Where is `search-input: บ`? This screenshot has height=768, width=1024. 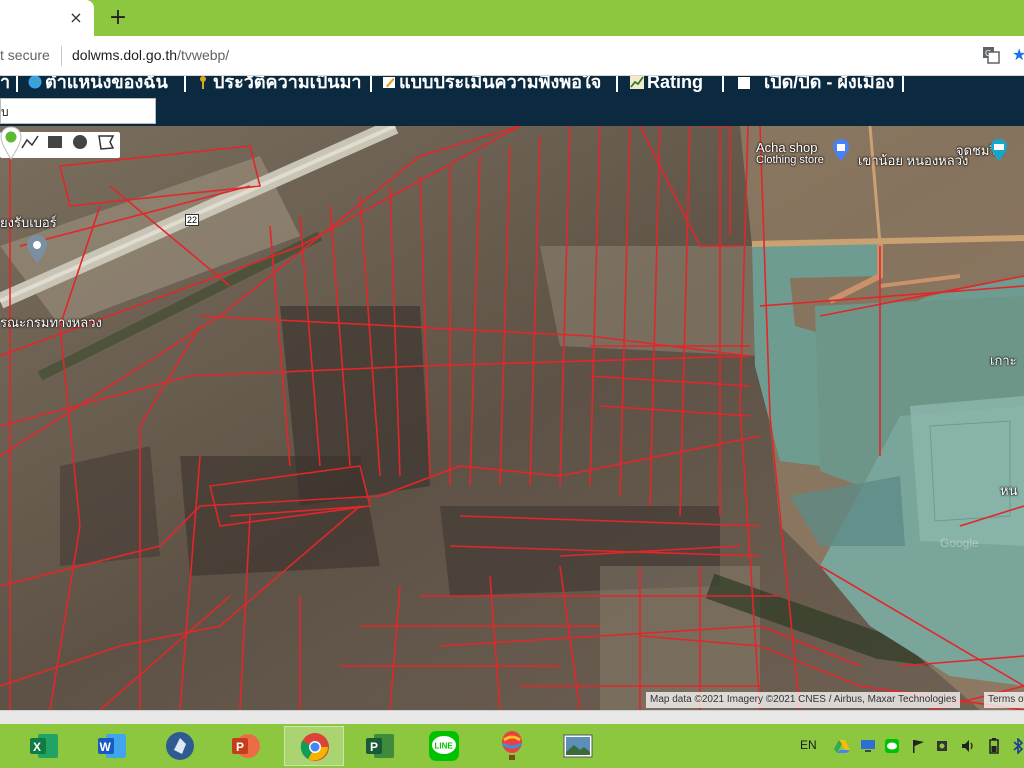
search-input: บ is located at coordinates (78, 111).